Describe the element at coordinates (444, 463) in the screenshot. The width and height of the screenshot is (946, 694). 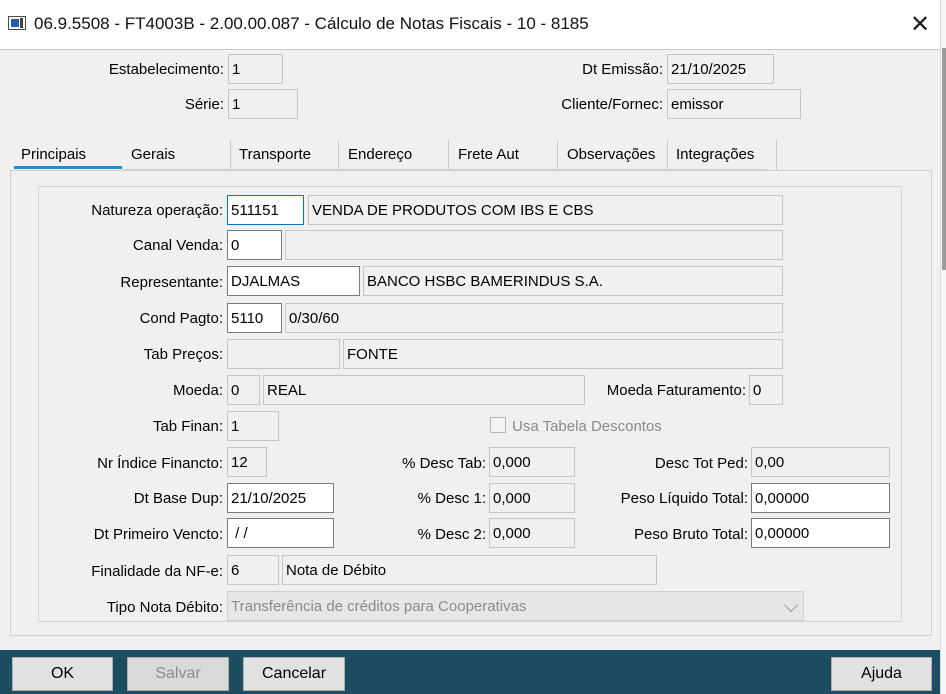
I see `desc-tab-label: % Desc Tab:` at that location.